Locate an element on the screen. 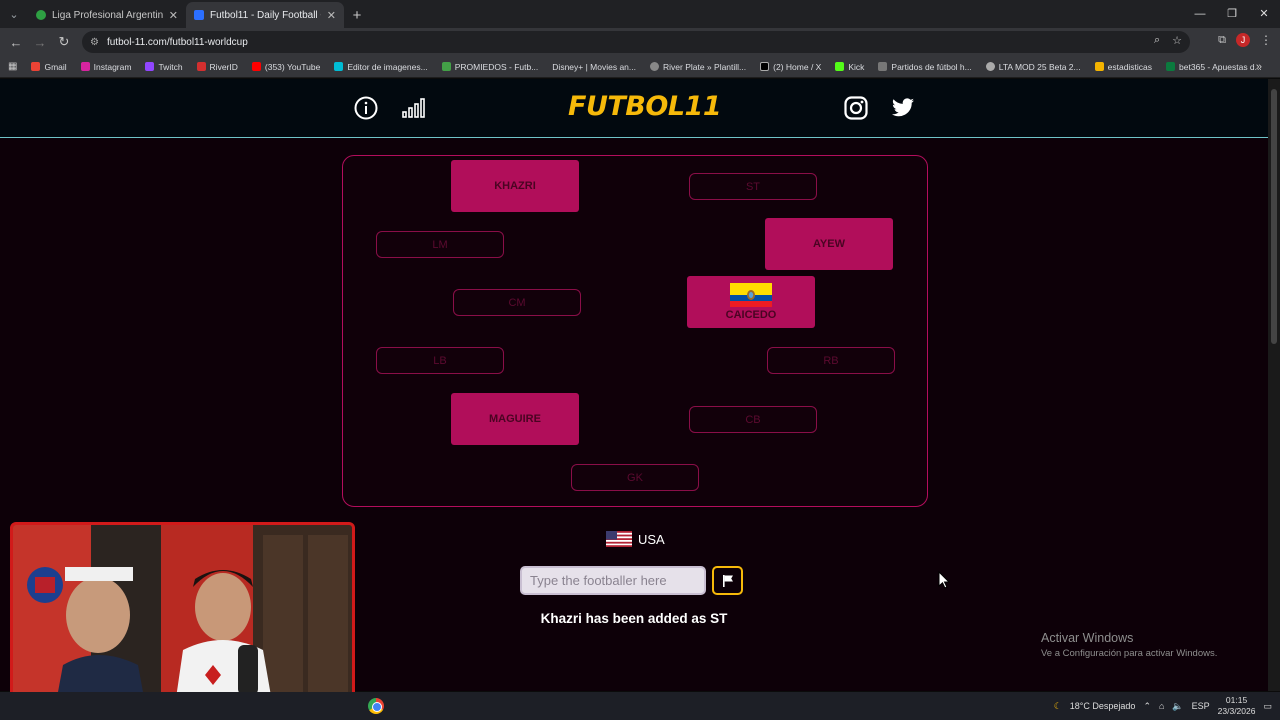  futbol11-logo: FUTBOL11 is located at coordinates (645, 106).